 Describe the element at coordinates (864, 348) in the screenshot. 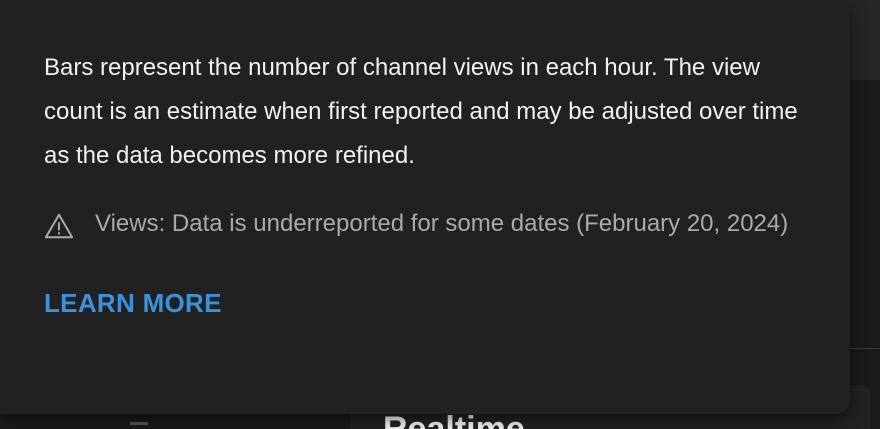

I see `background-divider` at that location.